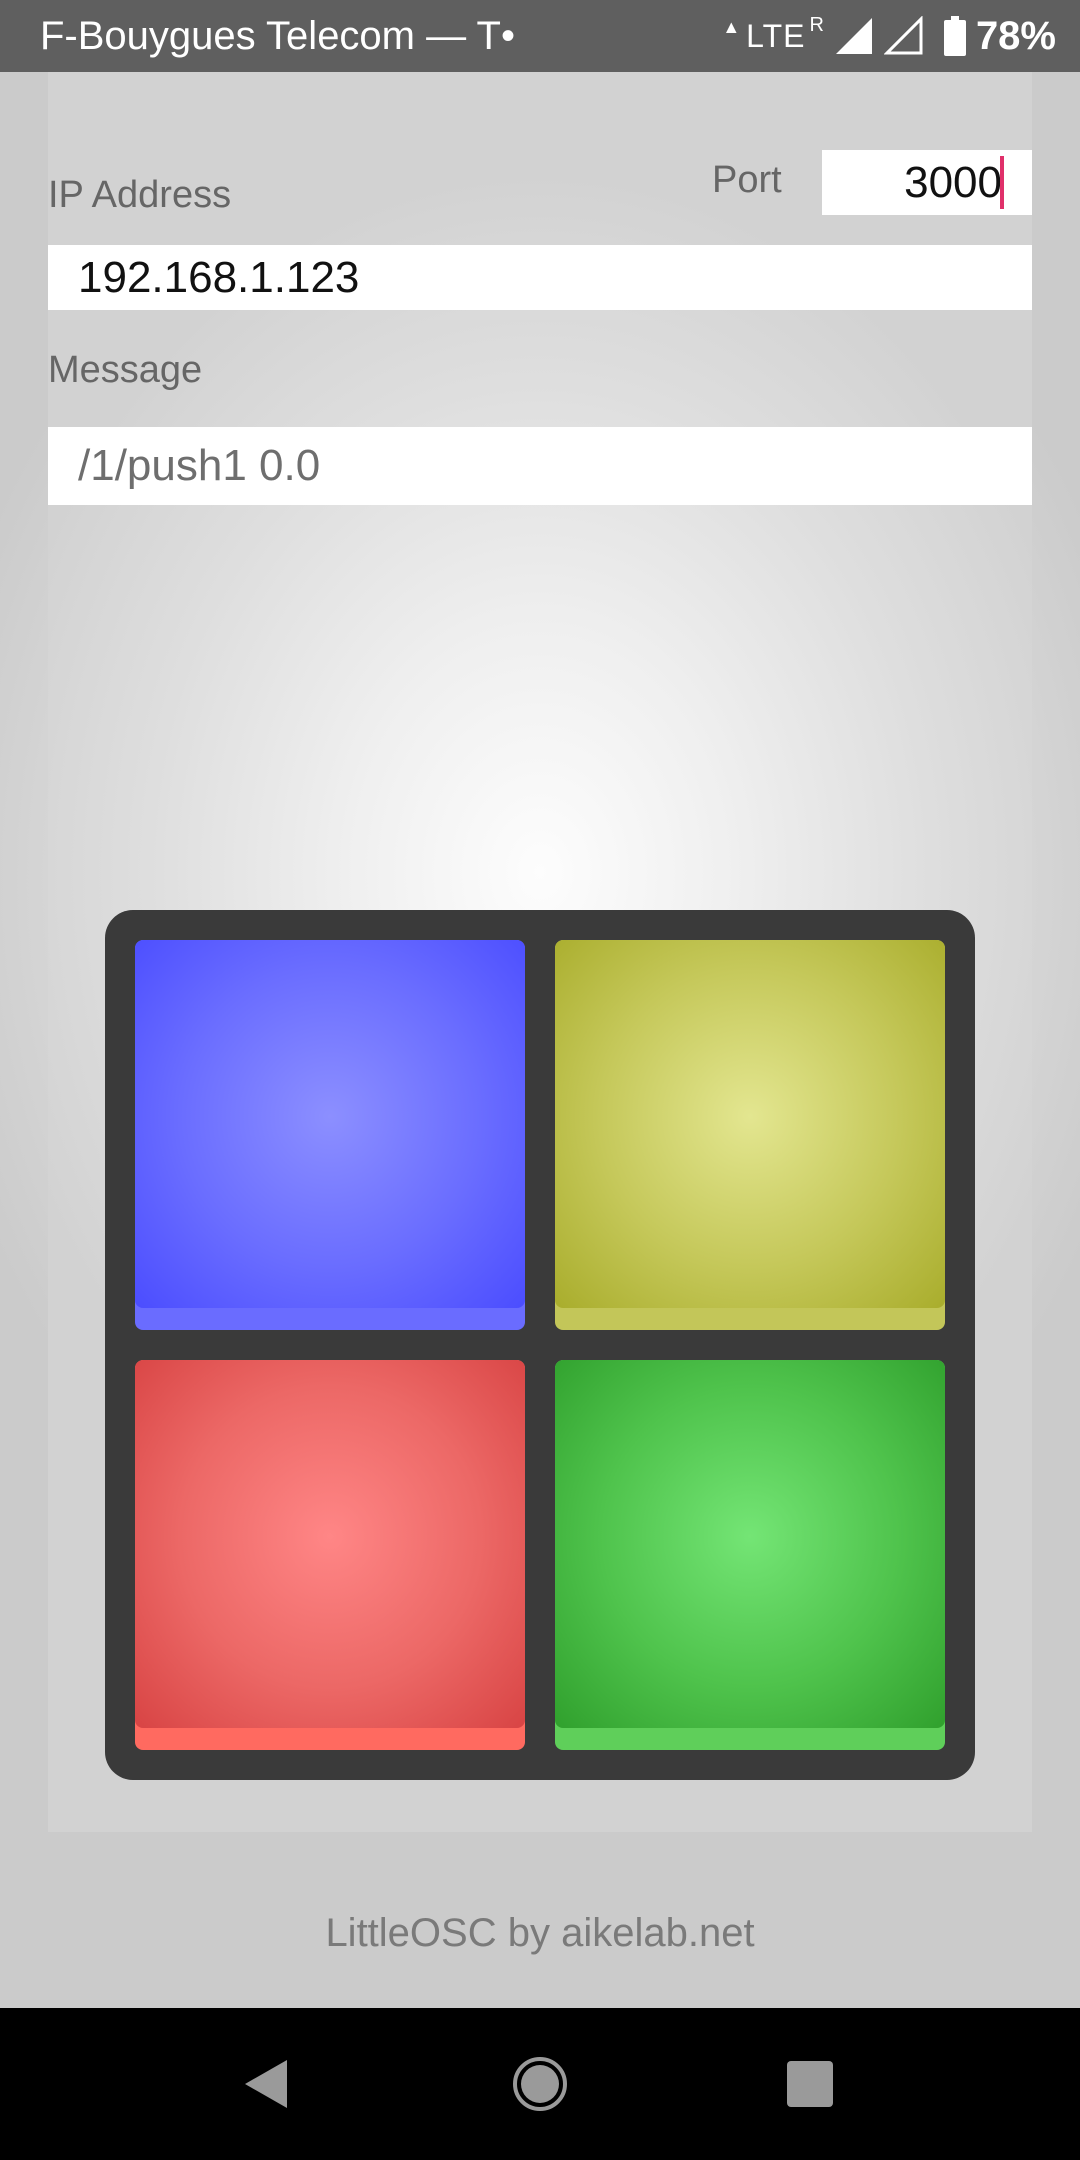  I want to click on home-icon, so click(540, 2084).